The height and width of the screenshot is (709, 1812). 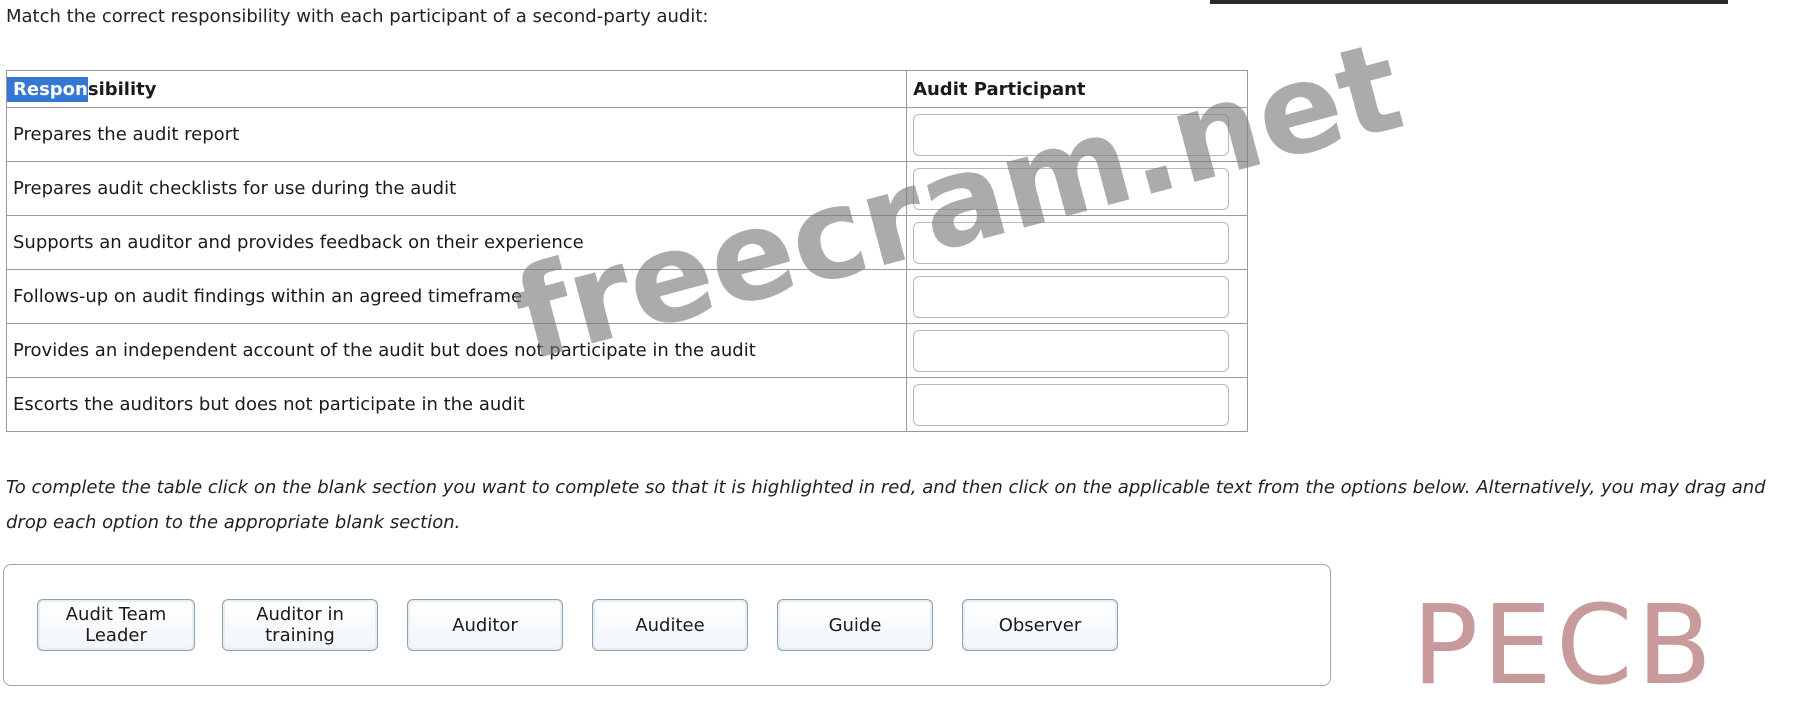 I want to click on option-guide: Guide, so click(x=855, y=625).